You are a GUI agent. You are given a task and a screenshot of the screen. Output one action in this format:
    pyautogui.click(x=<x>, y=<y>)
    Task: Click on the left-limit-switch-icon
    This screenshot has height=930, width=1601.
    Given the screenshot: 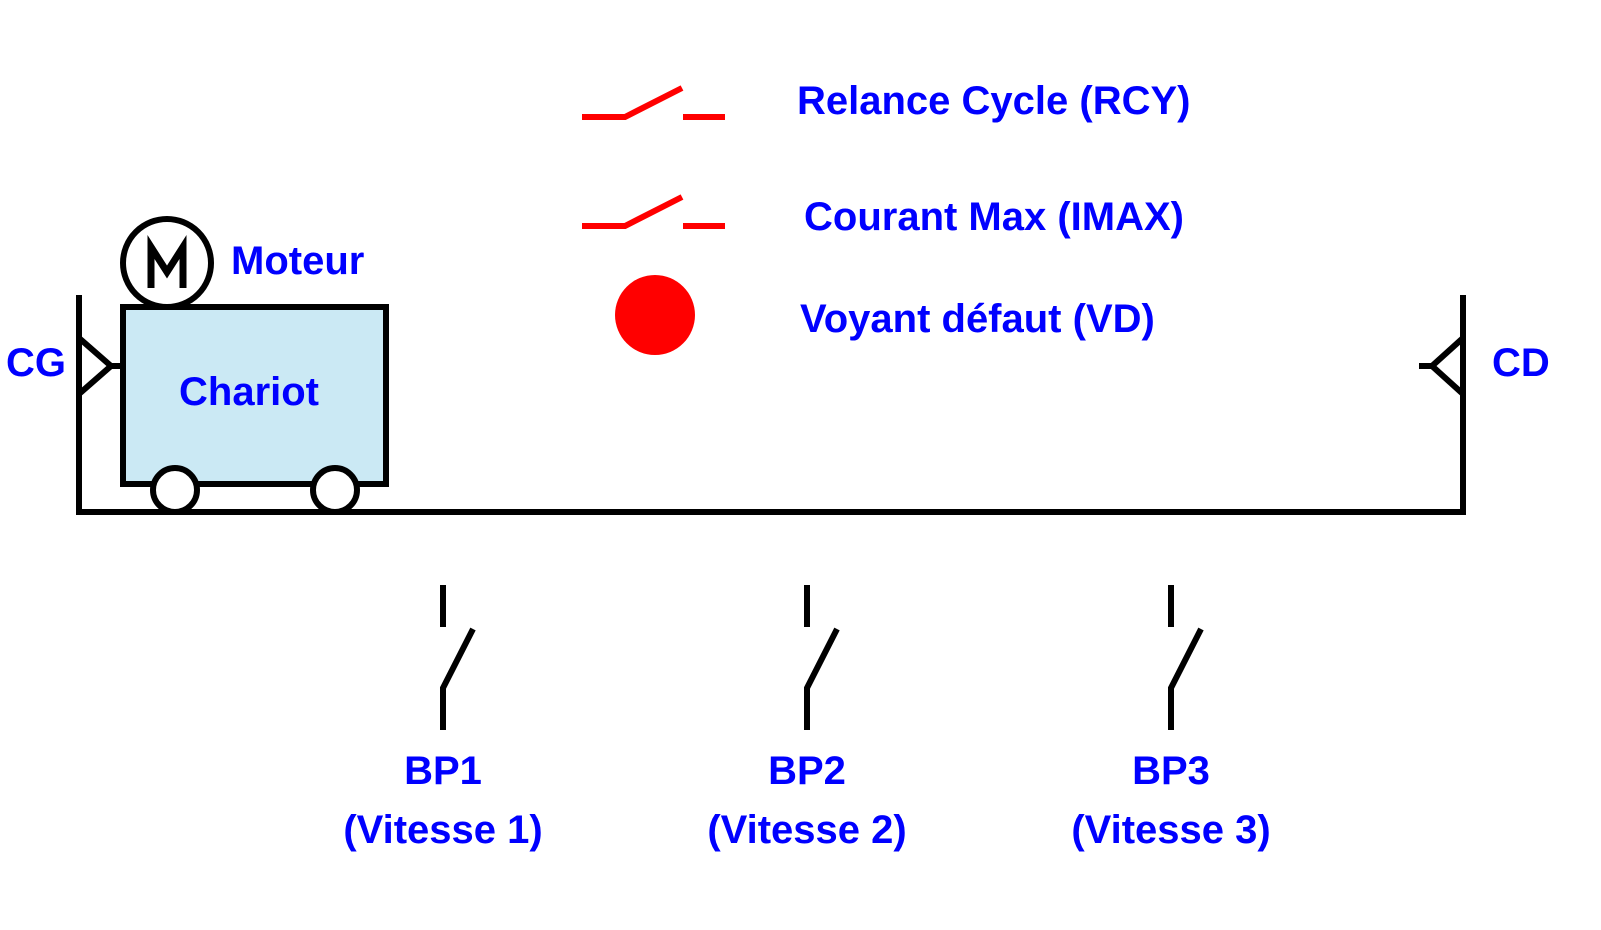 What is the action you would take?
    pyautogui.click(x=99, y=366)
    